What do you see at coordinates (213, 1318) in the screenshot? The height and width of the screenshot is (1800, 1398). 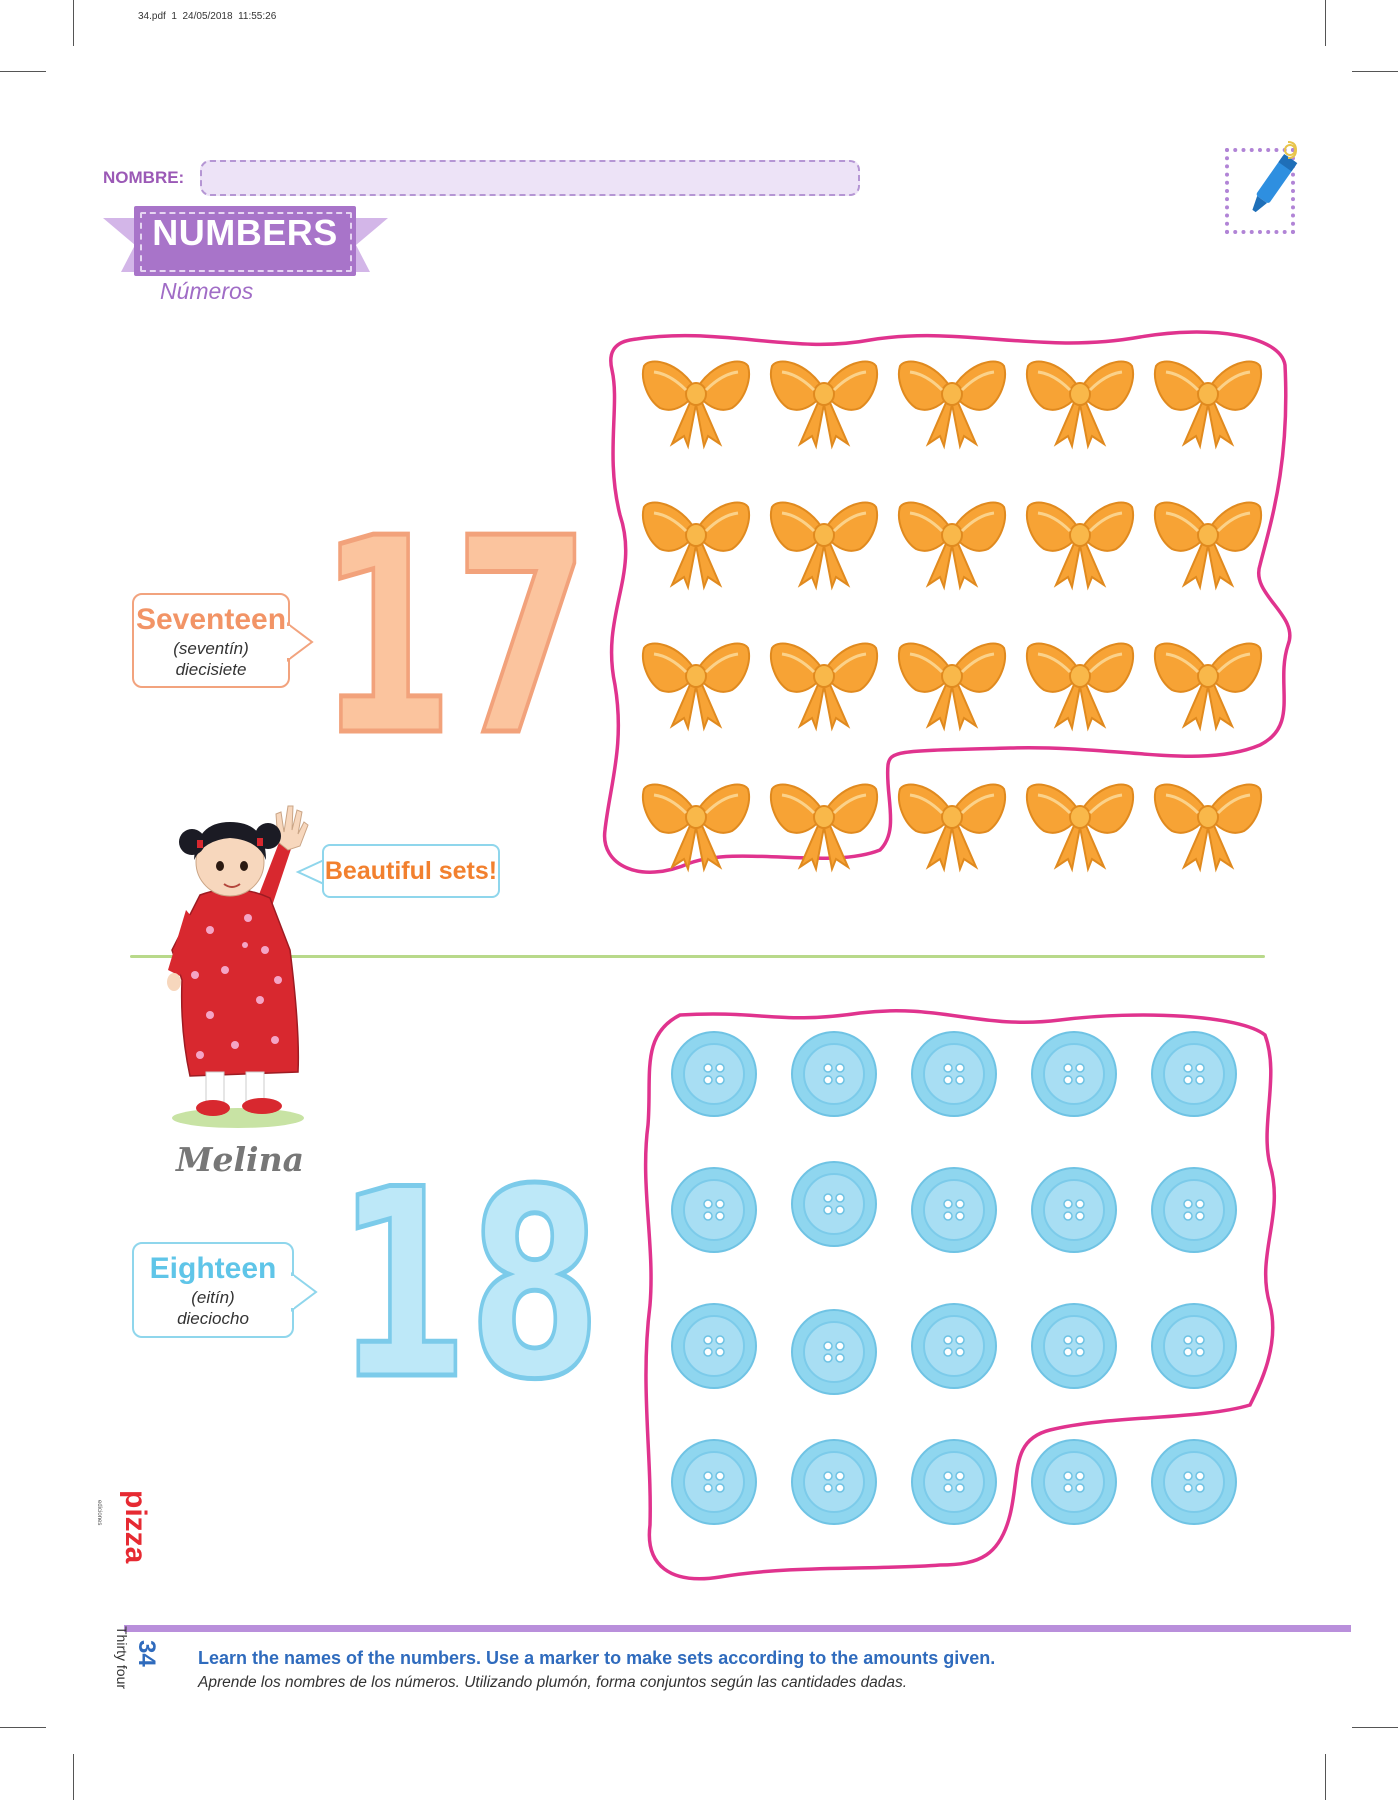 I see `spanish-word: dieciocho` at bounding box center [213, 1318].